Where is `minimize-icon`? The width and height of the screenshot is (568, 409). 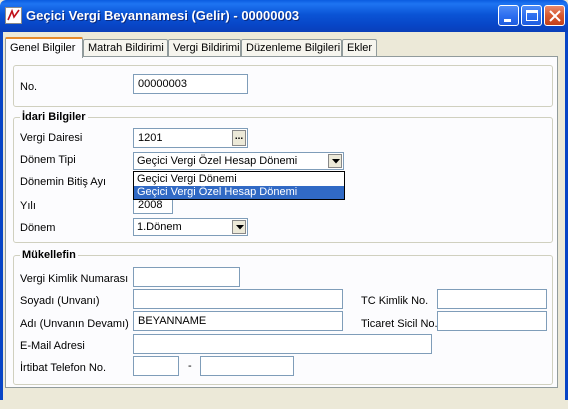 minimize-icon is located at coordinates (507, 20).